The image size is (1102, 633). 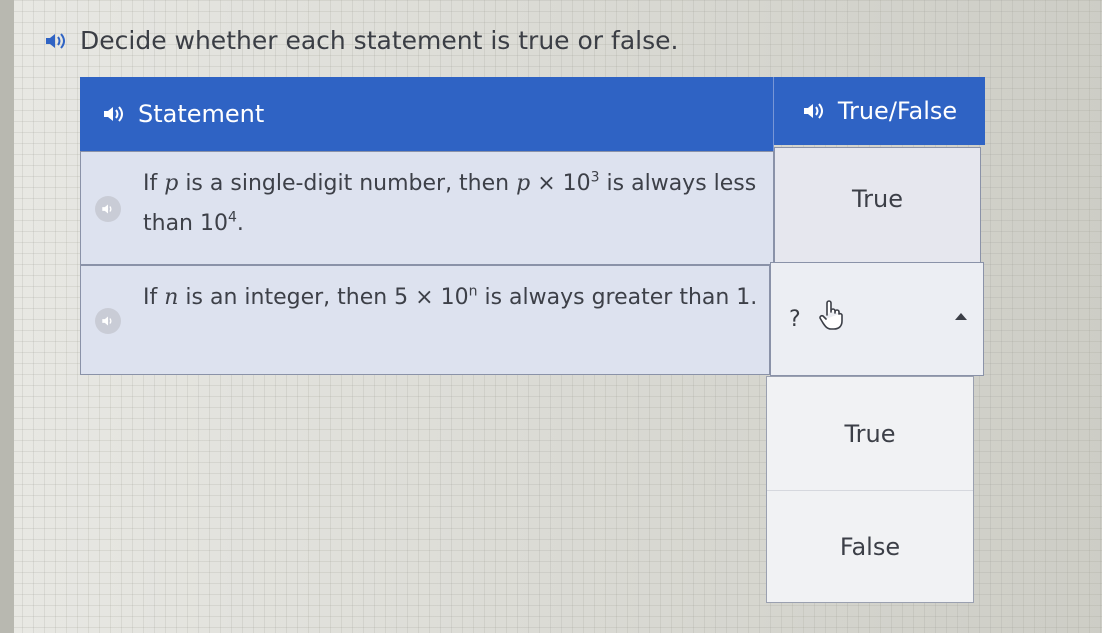 I want to click on text-part: ., so click(x=240, y=223).